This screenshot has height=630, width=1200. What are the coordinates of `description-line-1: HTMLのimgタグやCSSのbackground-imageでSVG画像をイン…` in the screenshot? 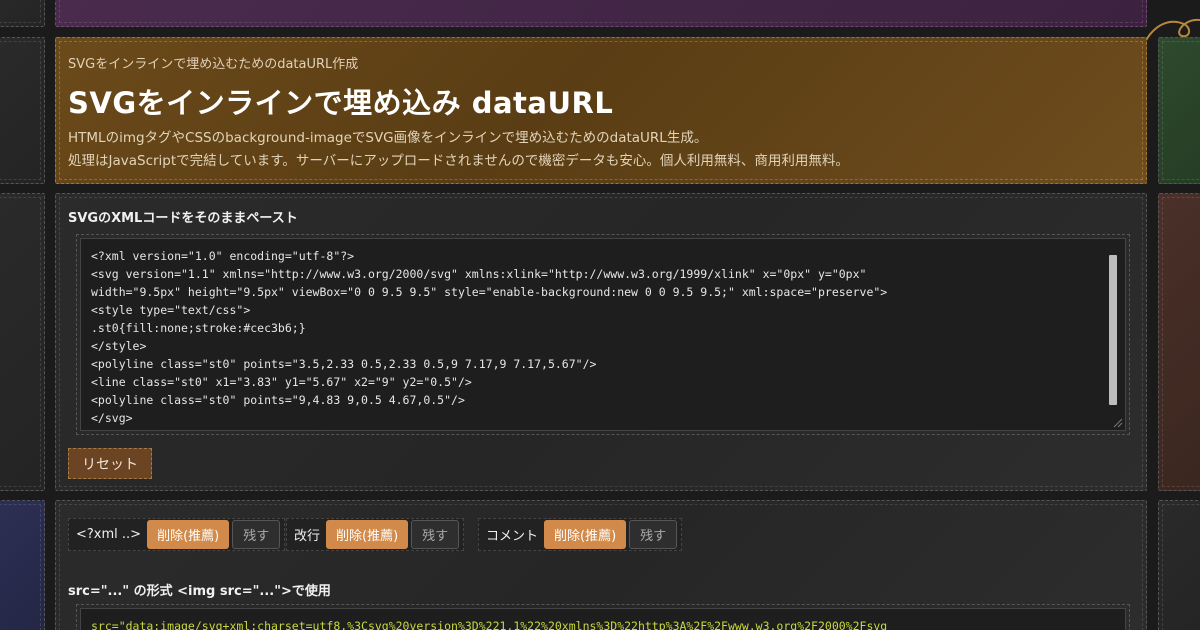 It's located at (388, 138).